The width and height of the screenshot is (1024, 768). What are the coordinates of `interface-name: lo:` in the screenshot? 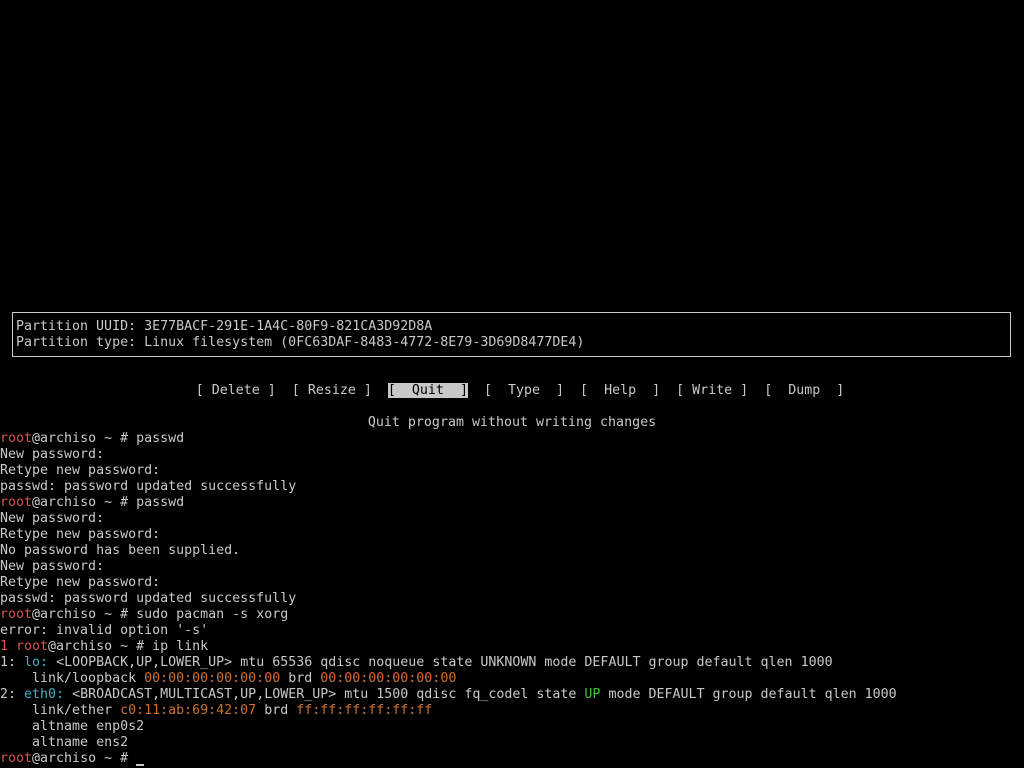 It's located at (36, 662).